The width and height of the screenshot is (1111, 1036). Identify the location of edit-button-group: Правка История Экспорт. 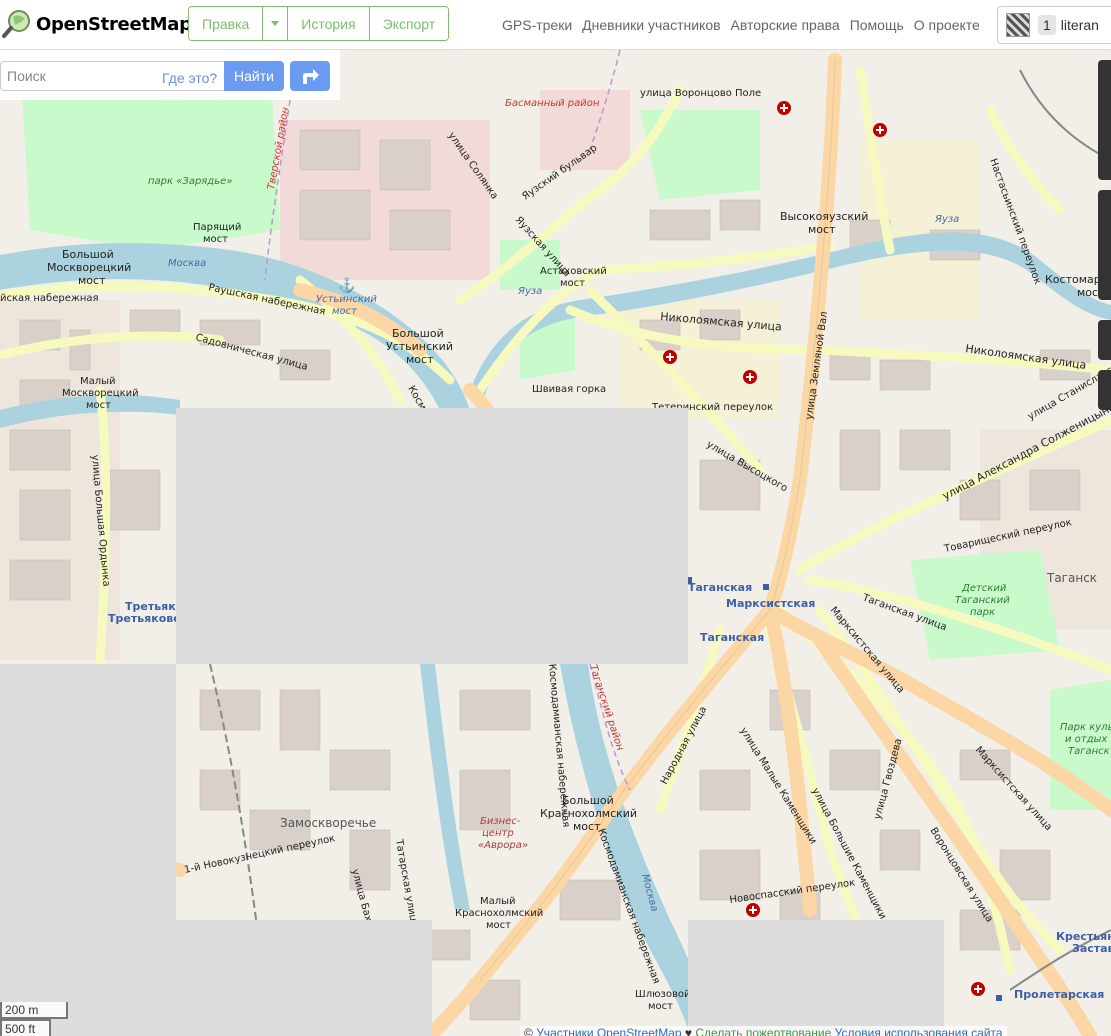
(319, 23).